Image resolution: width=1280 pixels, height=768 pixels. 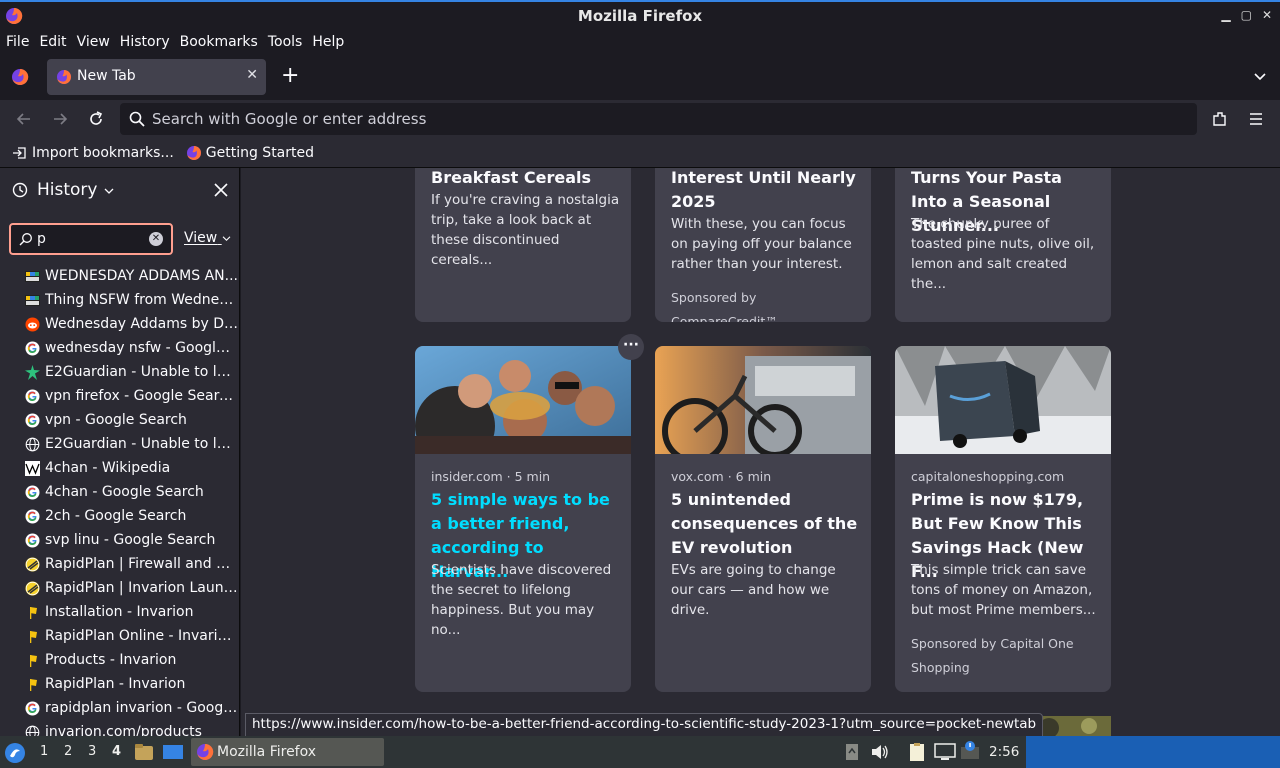 I want to click on view-menu-button: View, so click(x=207, y=238).